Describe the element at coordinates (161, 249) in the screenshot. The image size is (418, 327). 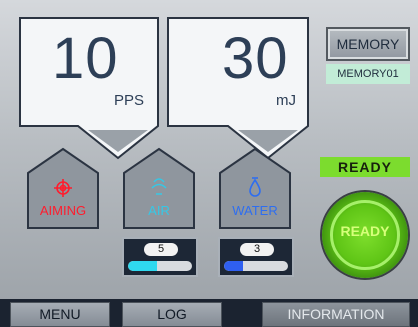
I see `air-level-value: 5` at that location.